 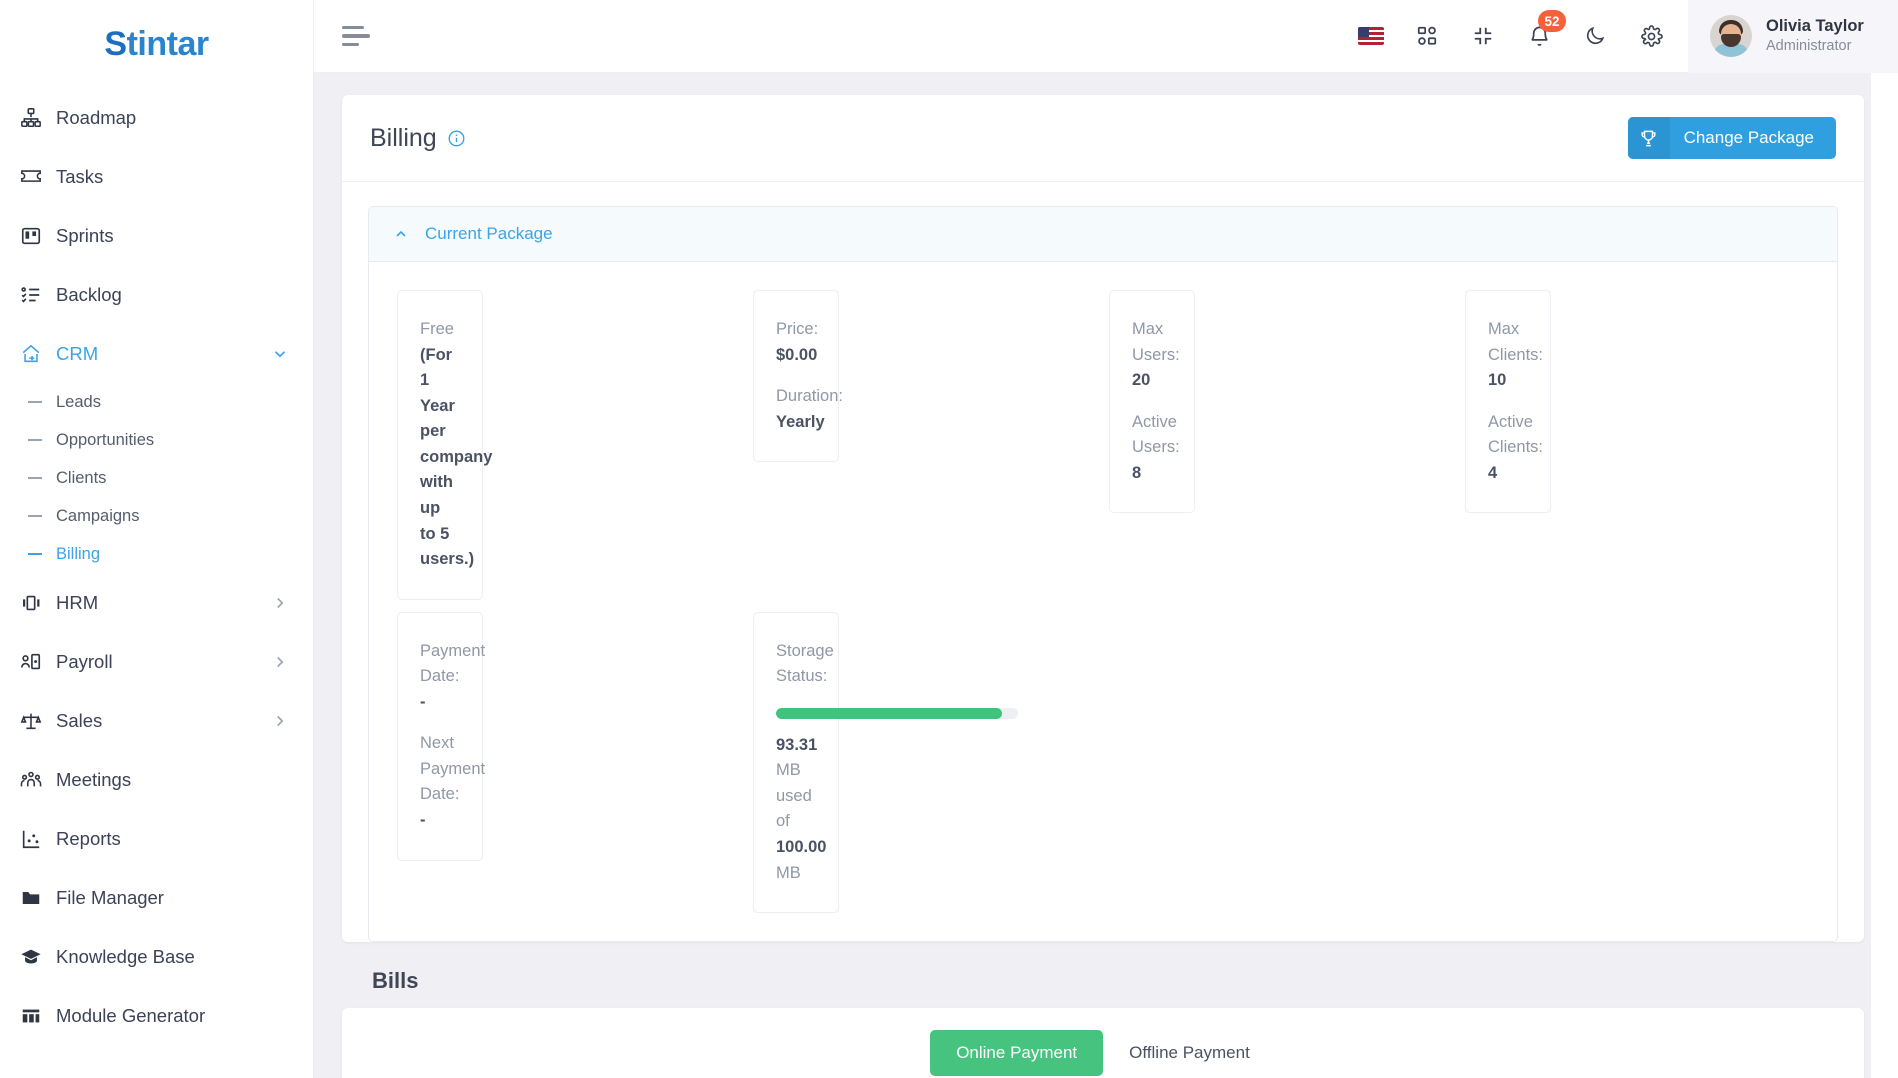 I want to click on module-icon, so click(x=31, y=1016).